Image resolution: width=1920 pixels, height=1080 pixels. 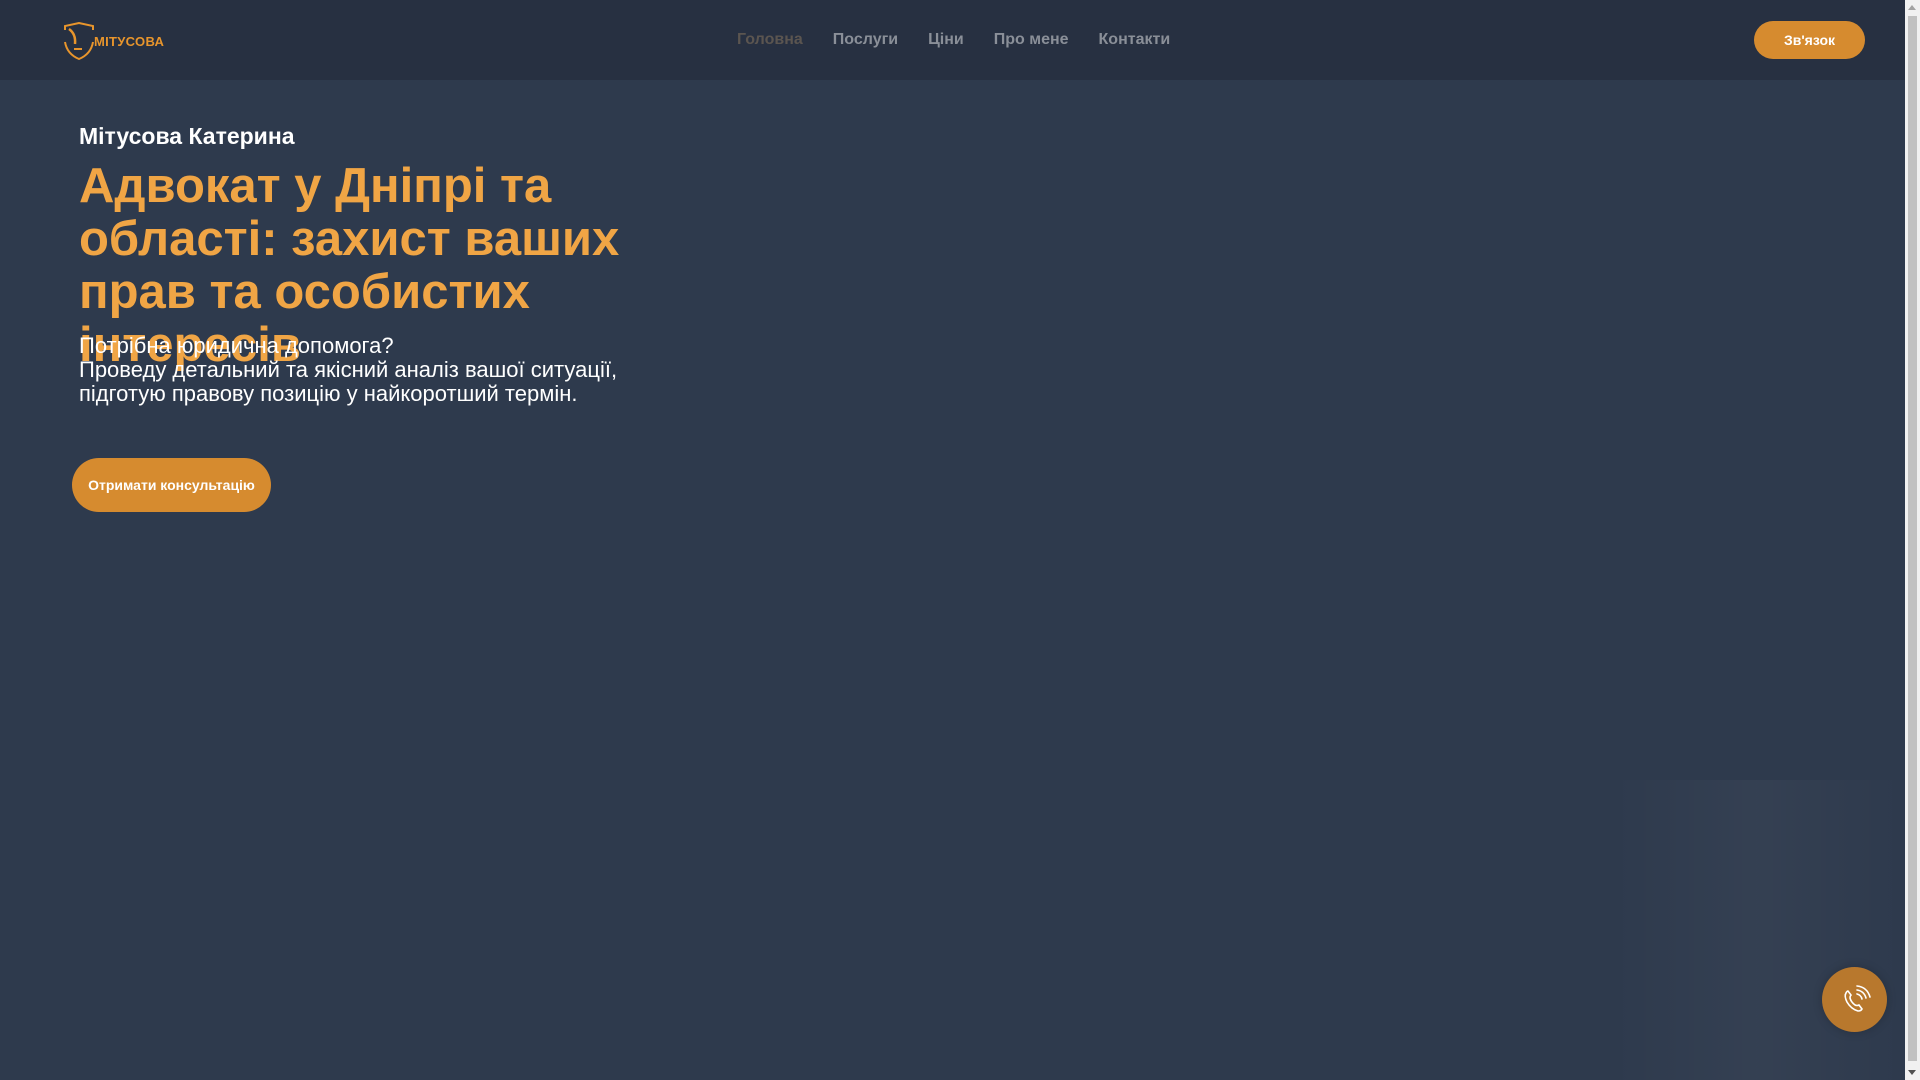 What do you see at coordinates (79, 41) in the screenshot?
I see `shield-quill-icon` at bounding box center [79, 41].